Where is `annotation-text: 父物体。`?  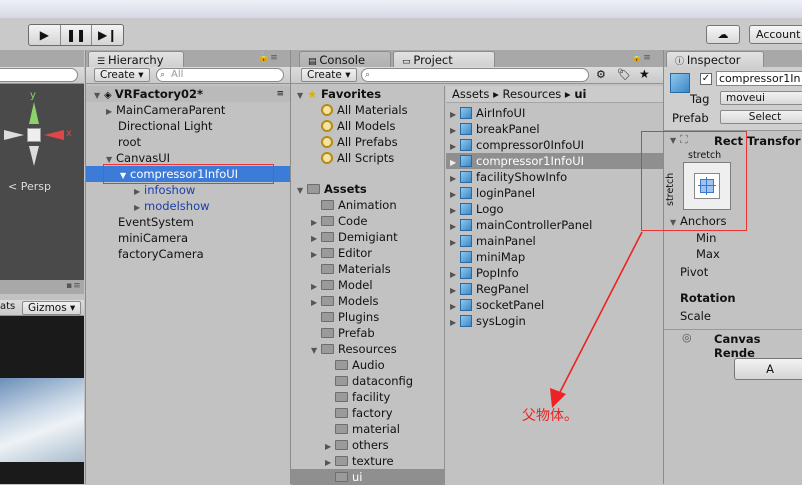
annotation-text: 父物体。 is located at coordinates (550, 416).